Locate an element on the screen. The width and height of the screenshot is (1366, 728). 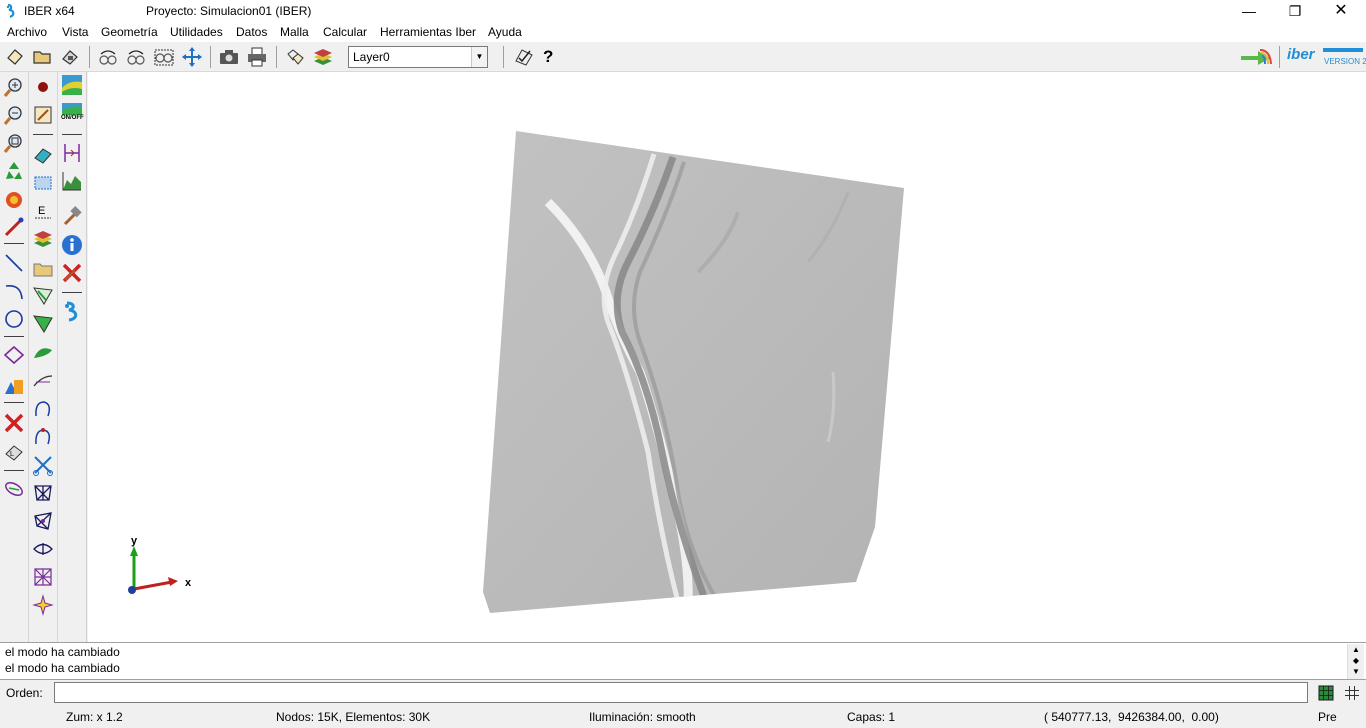
scroll-up-icon: ▲ is located at coordinates (1356, 650).